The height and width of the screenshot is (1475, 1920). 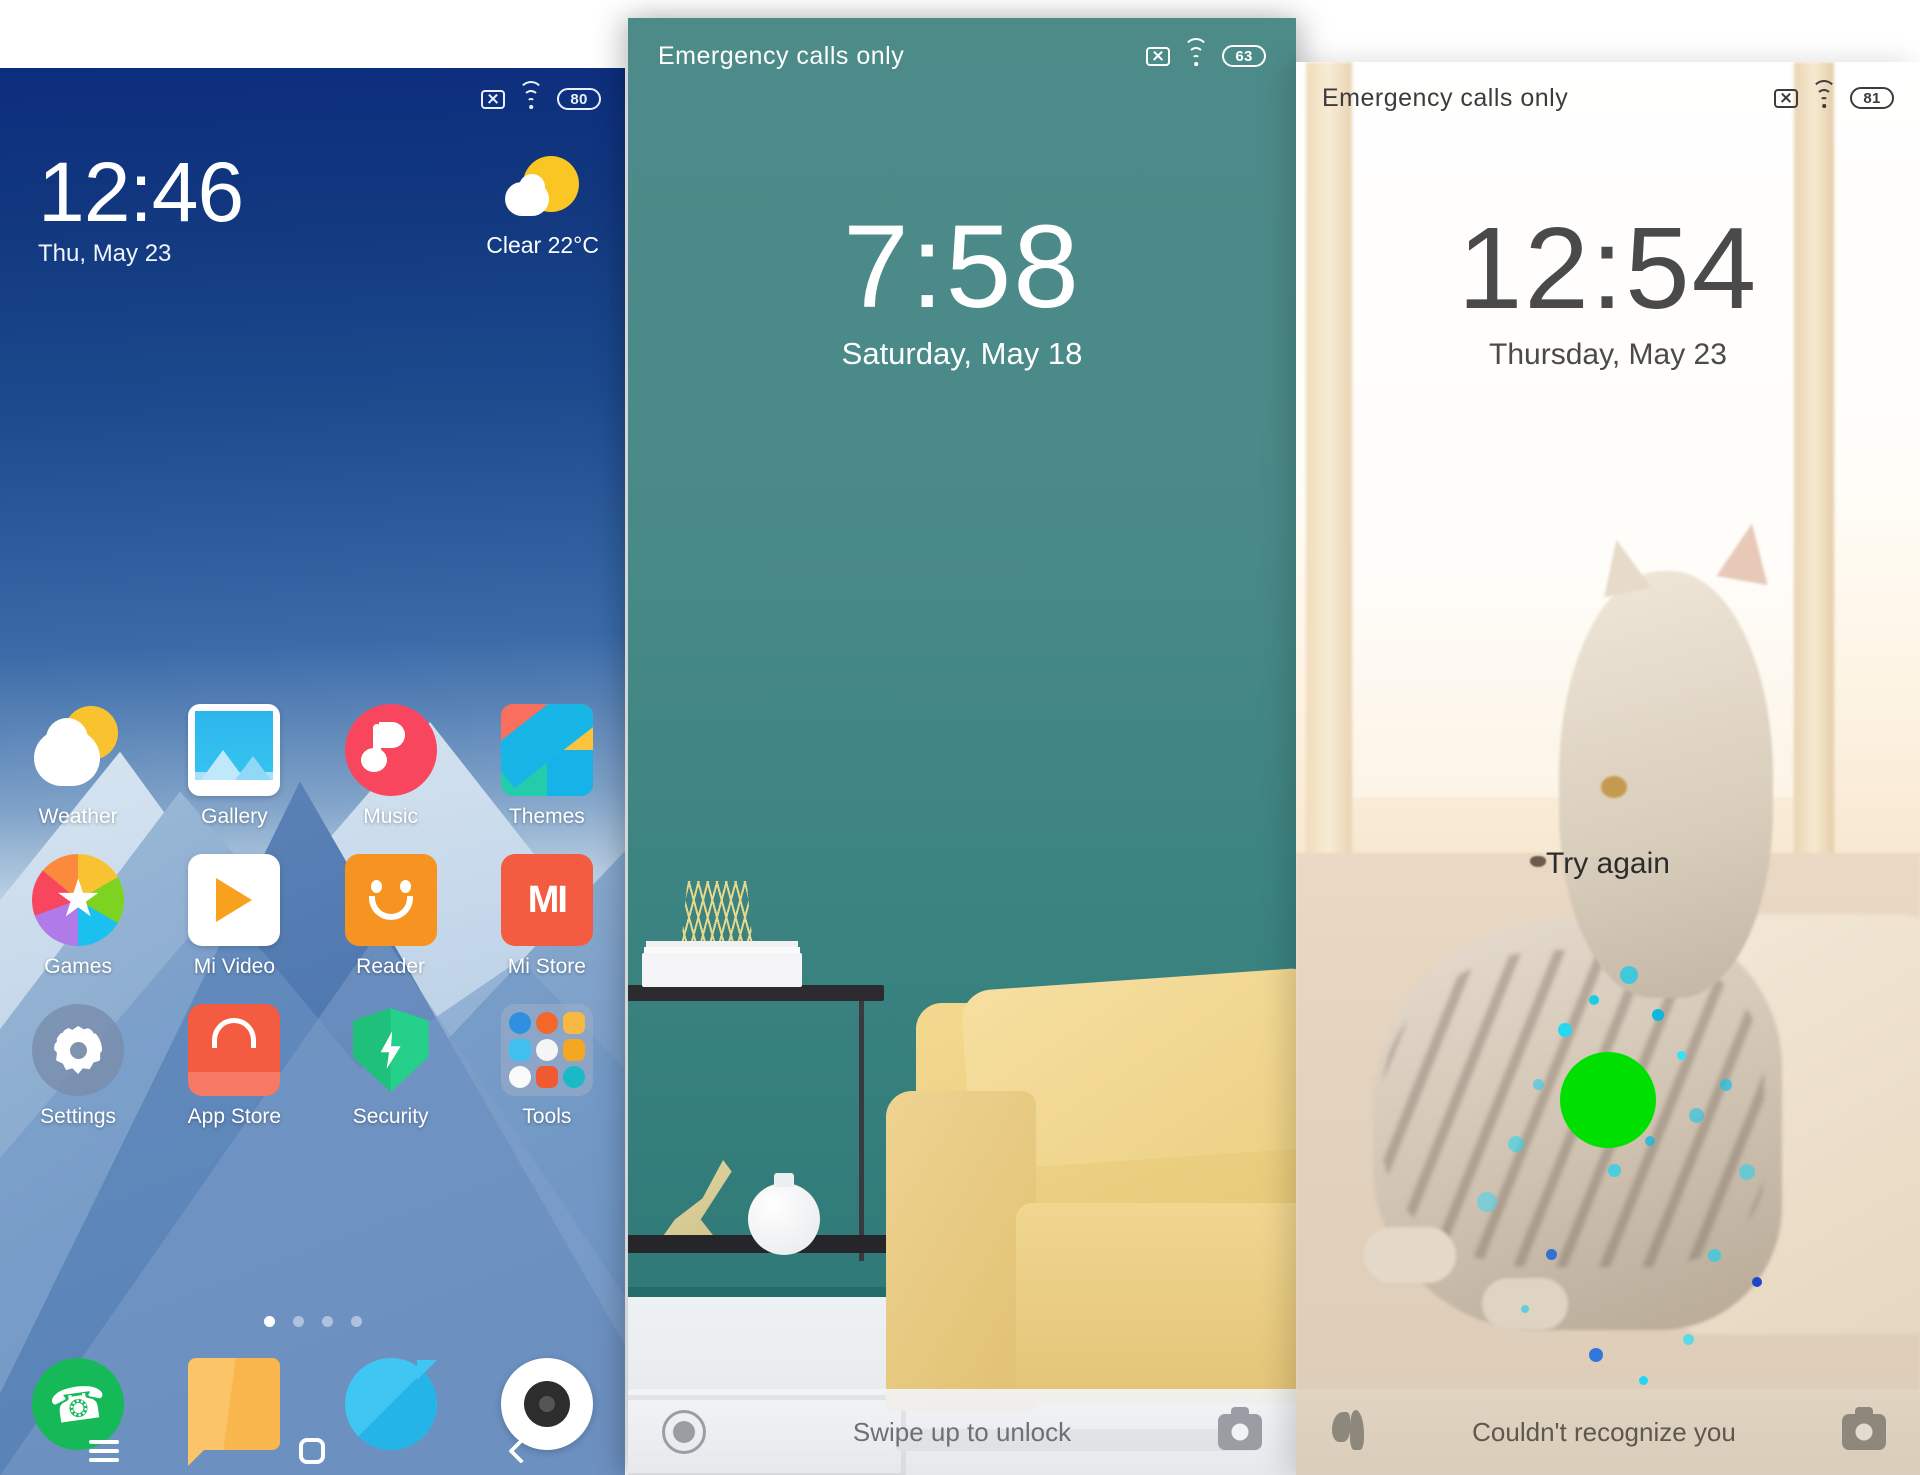 What do you see at coordinates (547, 1116) in the screenshot?
I see `app-label: Tools` at bounding box center [547, 1116].